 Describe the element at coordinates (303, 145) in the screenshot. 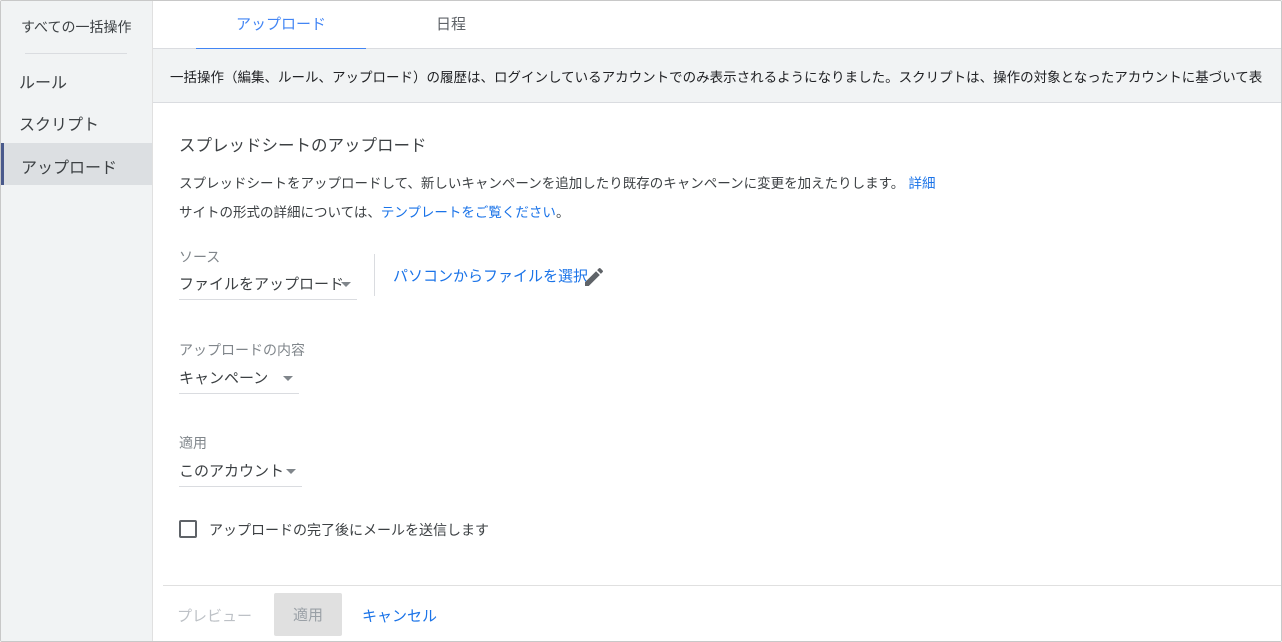

I see `page-title: スプレッドシートのアップロード` at that location.